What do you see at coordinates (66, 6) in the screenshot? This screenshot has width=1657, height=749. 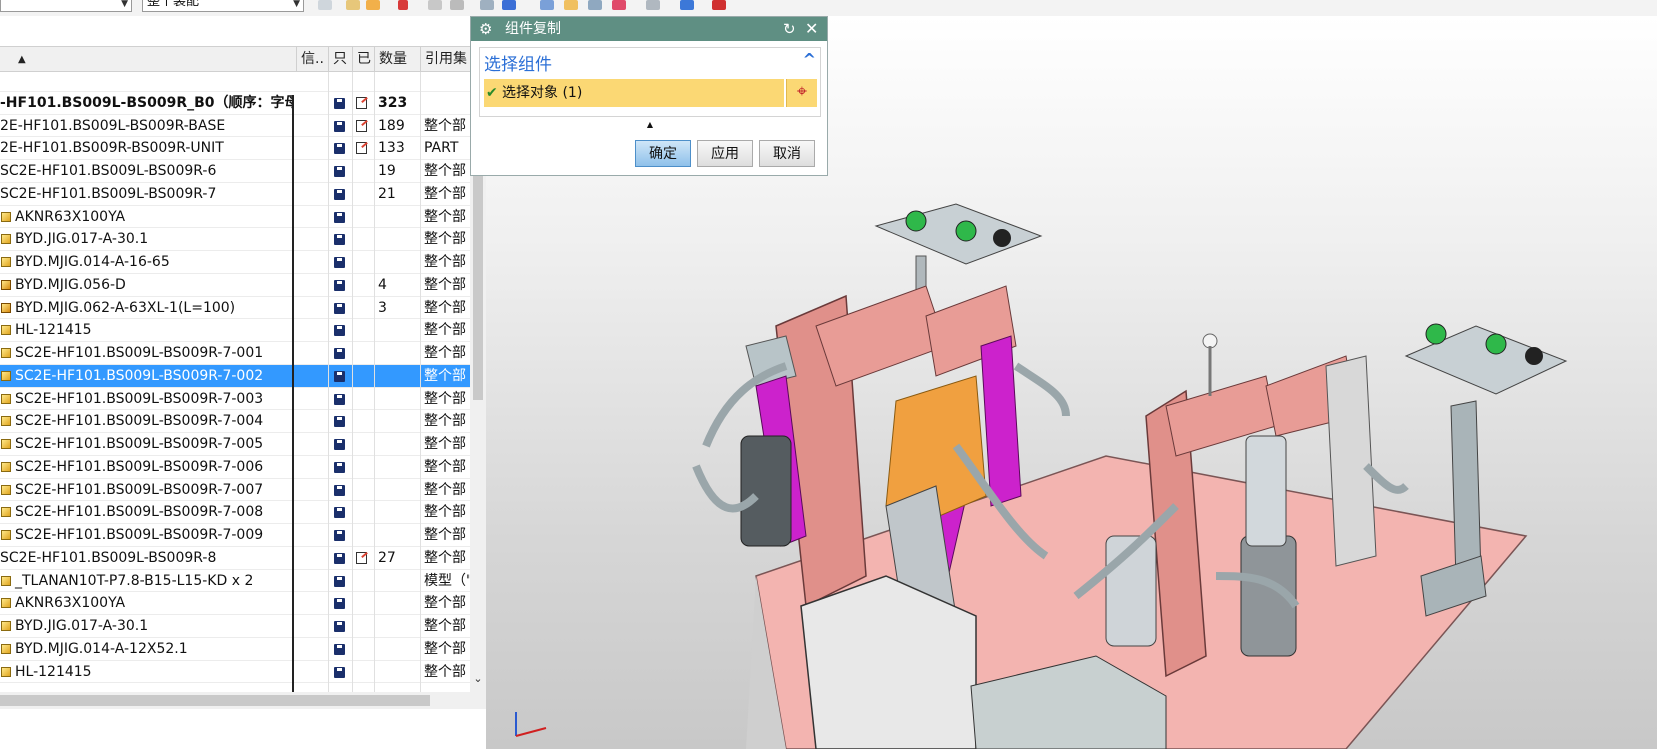 I see `filter-dropdown: ▼` at bounding box center [66, 6].